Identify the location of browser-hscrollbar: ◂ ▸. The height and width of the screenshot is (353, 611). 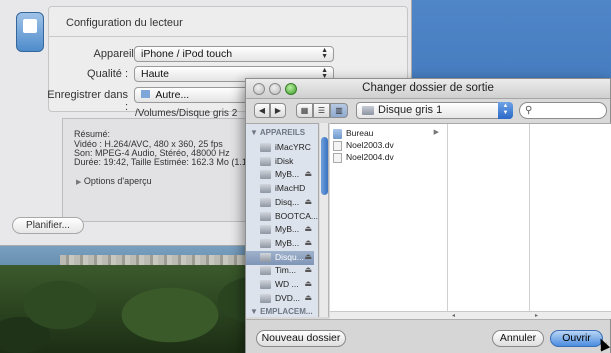
(470, 315).